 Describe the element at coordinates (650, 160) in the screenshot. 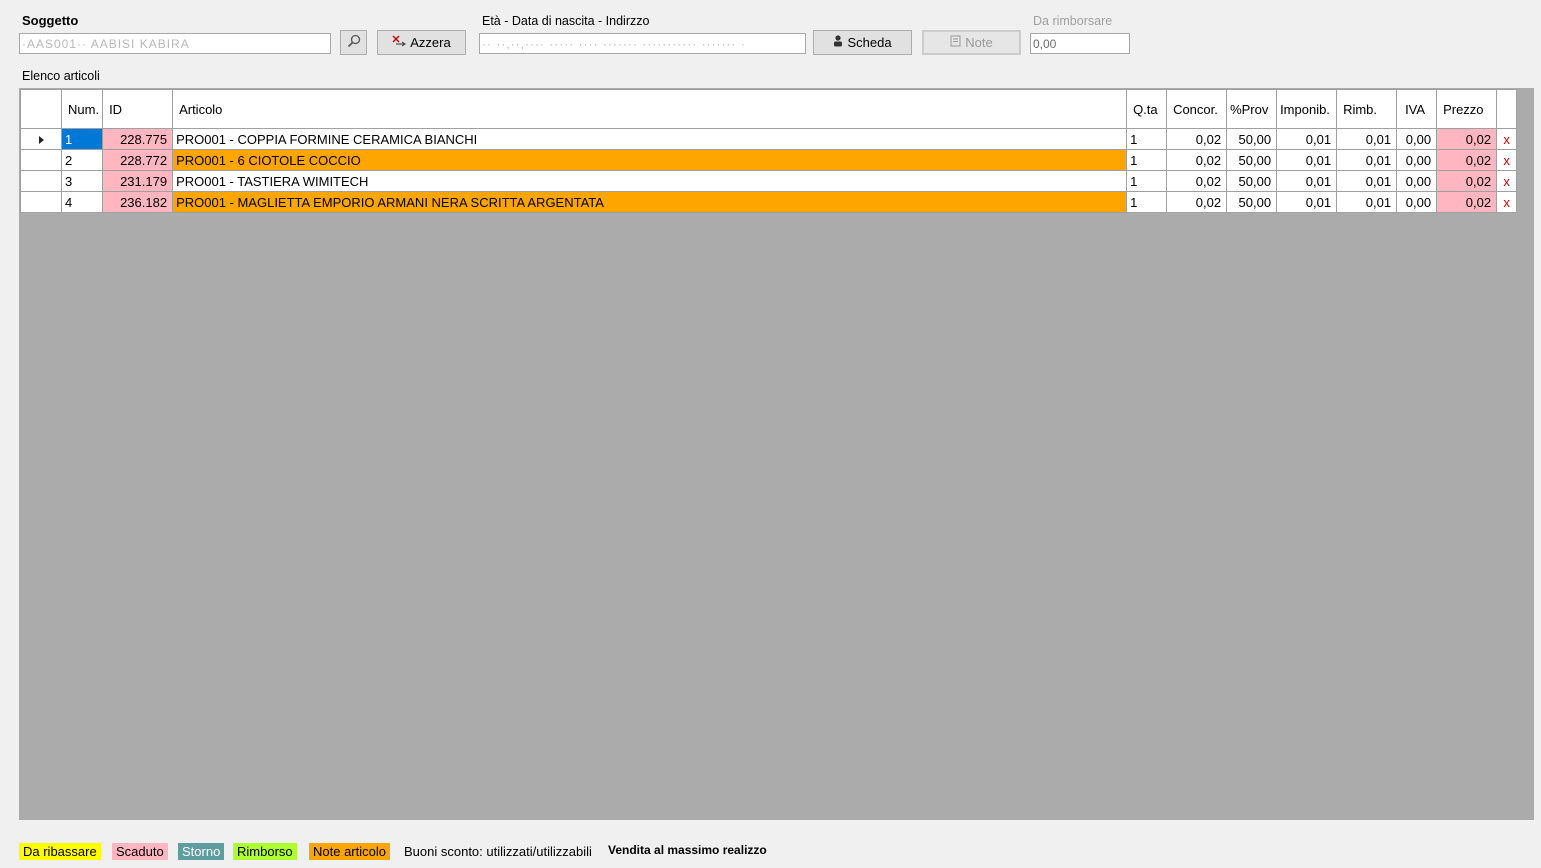

I see `cell-articolo: PRO001 - 6 CIOTOLE COCCIO` at that location.